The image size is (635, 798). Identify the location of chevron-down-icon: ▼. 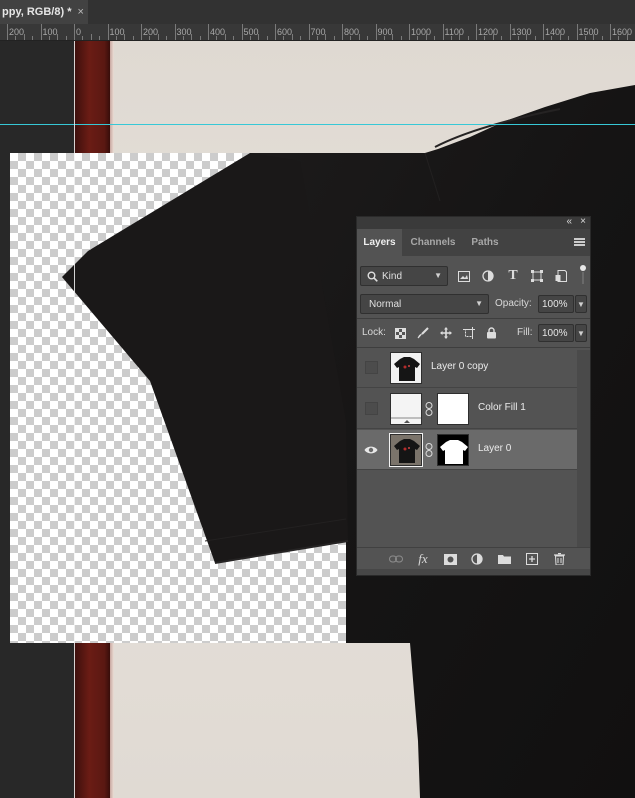
(479, 303).